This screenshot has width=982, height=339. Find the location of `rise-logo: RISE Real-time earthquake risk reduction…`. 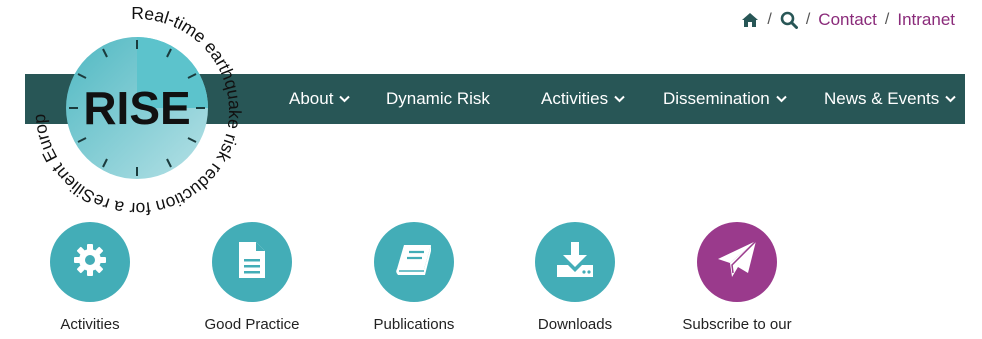

rise-logo: RISE Real-time earthquake risk reduction… is located at coordinates (134, 110).